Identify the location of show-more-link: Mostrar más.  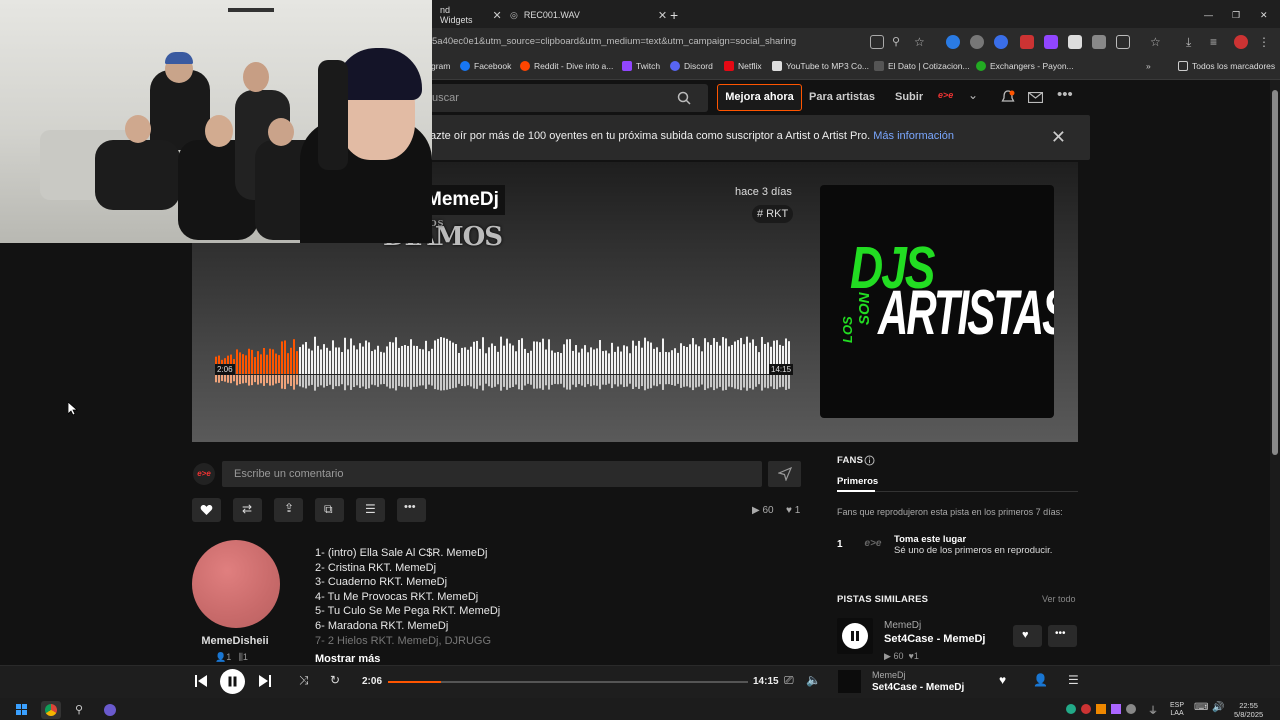
(347, 659).